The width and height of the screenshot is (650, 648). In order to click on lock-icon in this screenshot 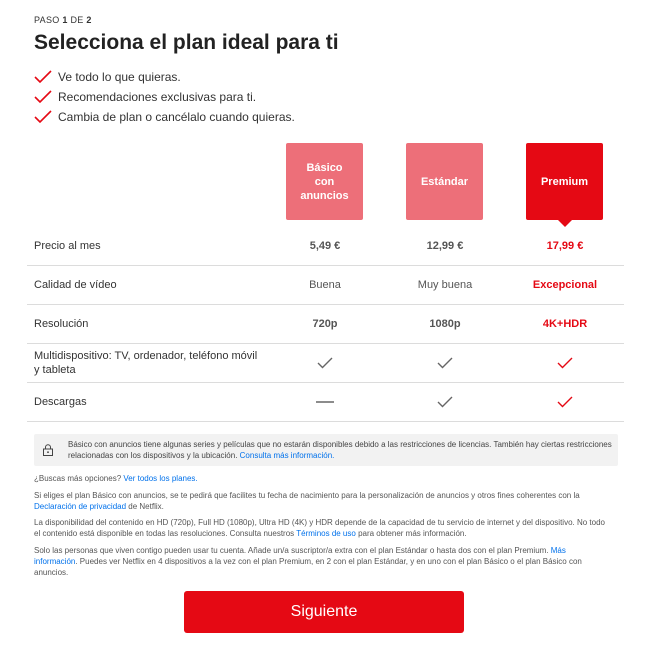, I will do `click(48, 450)`.